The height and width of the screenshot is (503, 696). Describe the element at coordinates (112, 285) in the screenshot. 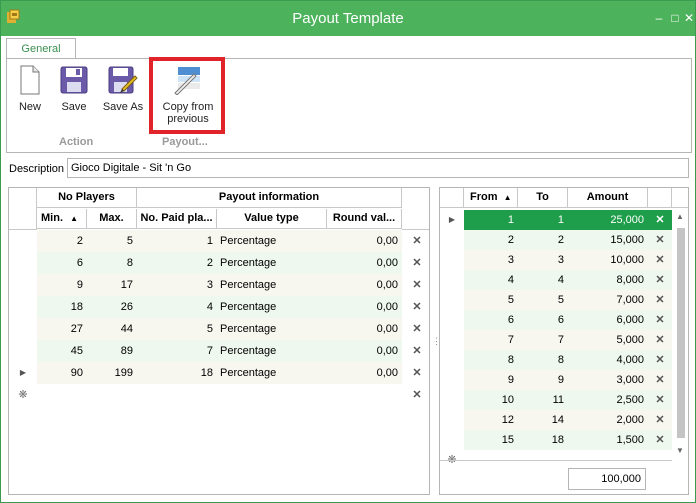

I see `cell-max: 17` at that location.